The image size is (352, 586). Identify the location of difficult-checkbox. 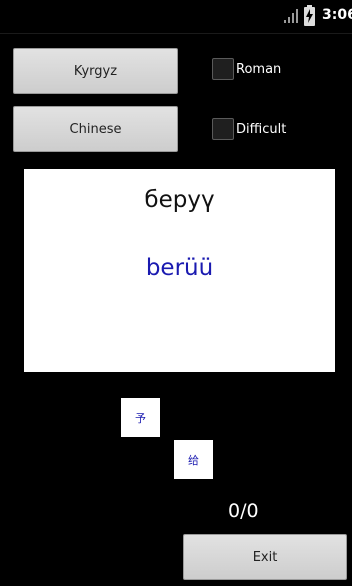
(223, 129).